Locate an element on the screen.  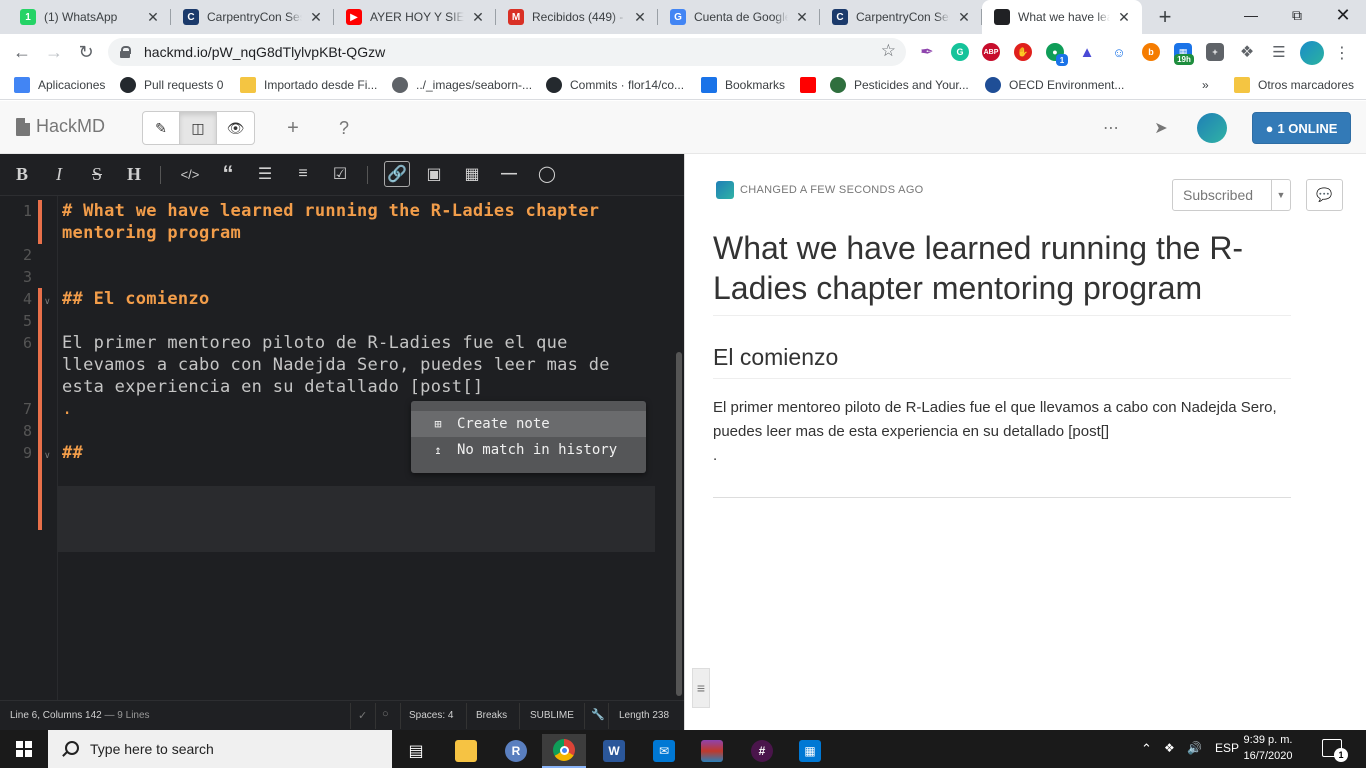
adblock-plus-extension-icon: ABP is located at coordinates (991, 52).